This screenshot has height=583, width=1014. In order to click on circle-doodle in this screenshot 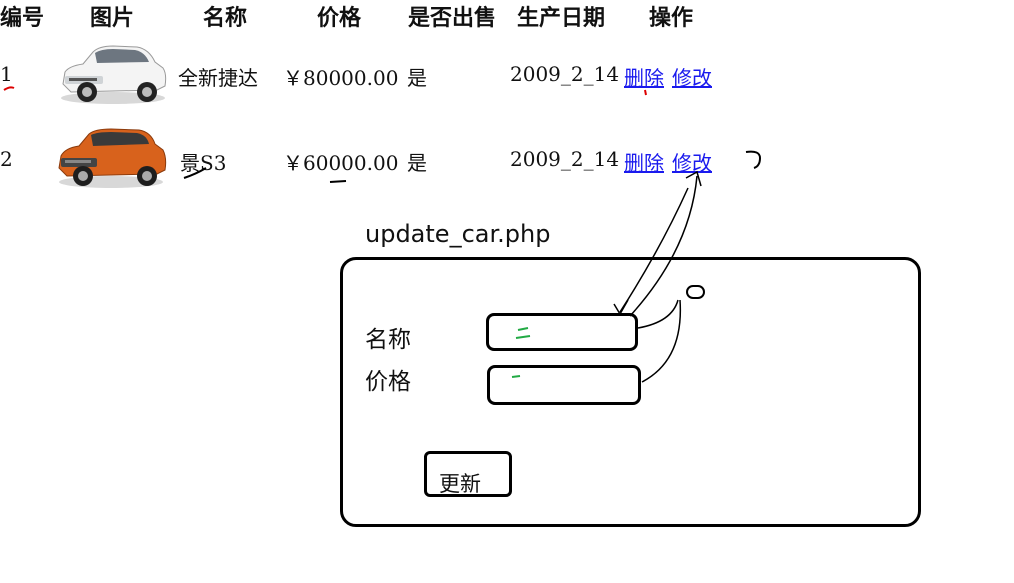, I will do `click(695, 292)`.